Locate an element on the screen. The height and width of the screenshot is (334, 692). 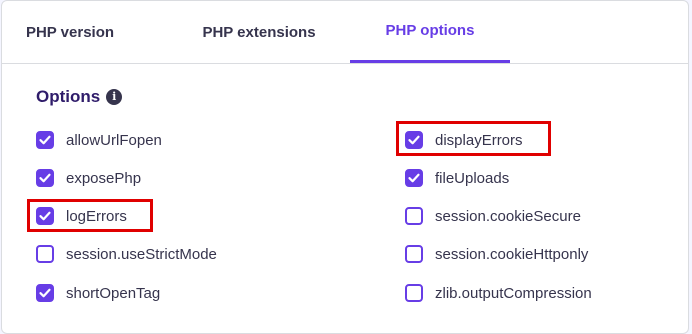
option-exposephp: exposePhp is located at coordinates (88, 178).